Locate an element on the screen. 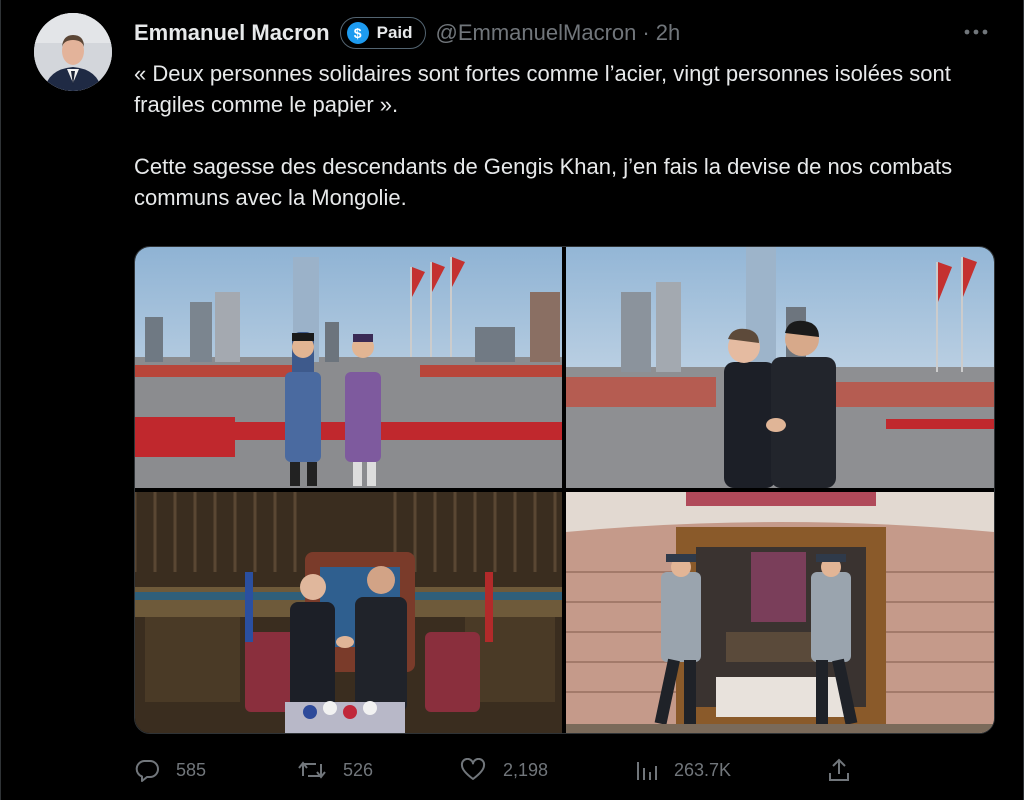  author-name: Emmanuel Macron is located at coordinates (232, 33).